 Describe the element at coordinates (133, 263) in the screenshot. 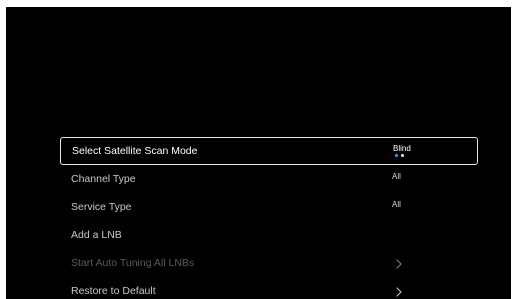

I see `menu-item-label: Start Auto Tuning All LNBs` at that location.